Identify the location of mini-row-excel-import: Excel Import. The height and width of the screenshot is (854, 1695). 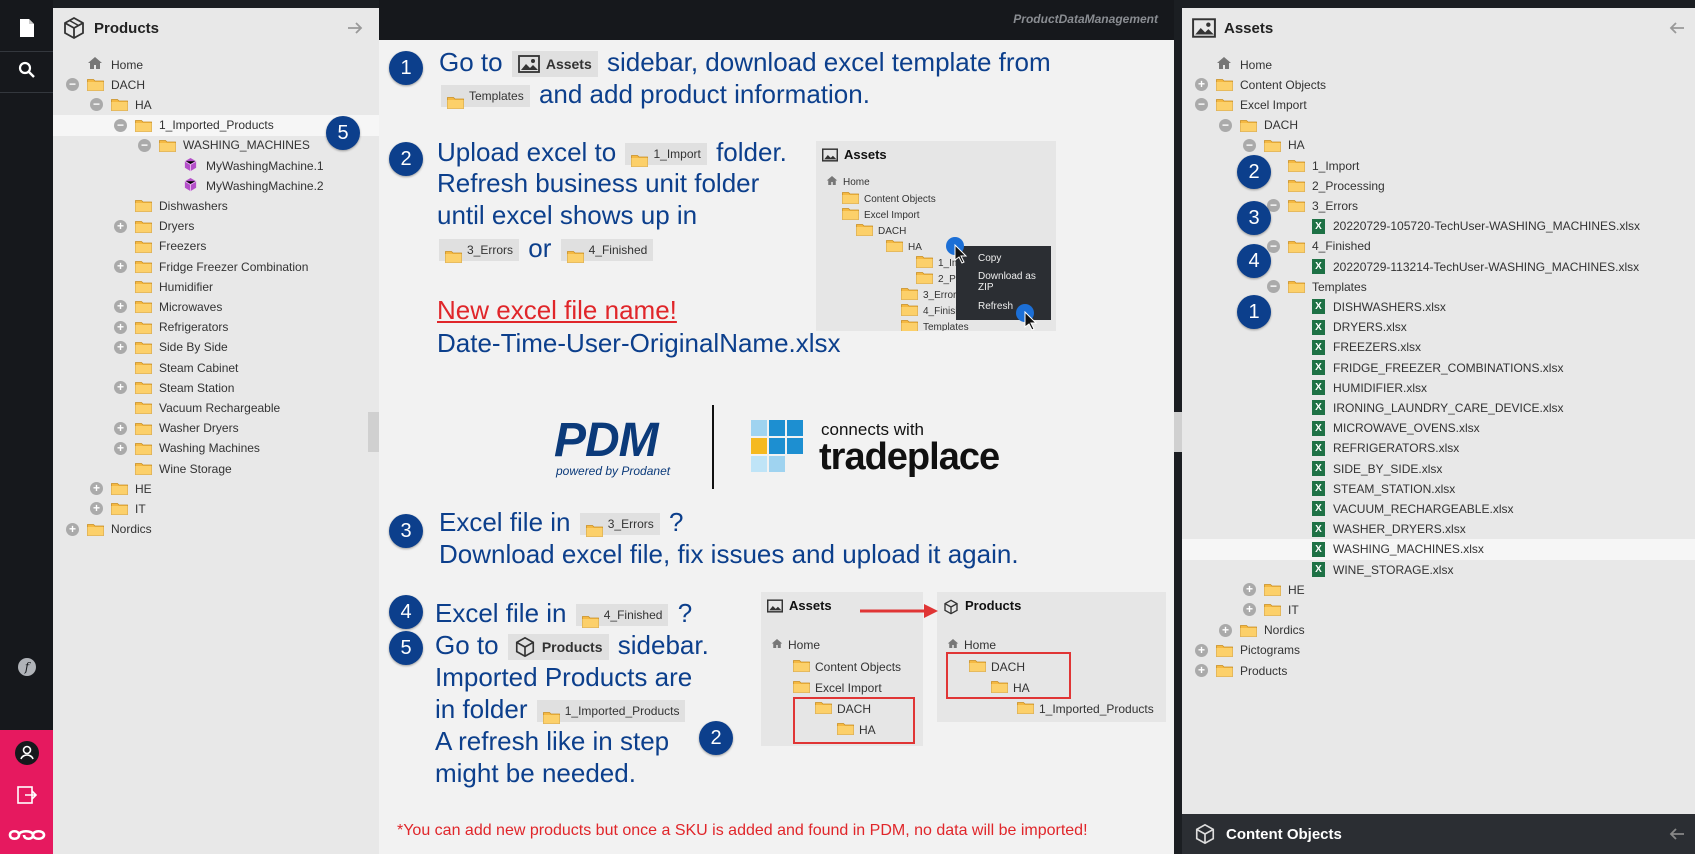
(837, 688).